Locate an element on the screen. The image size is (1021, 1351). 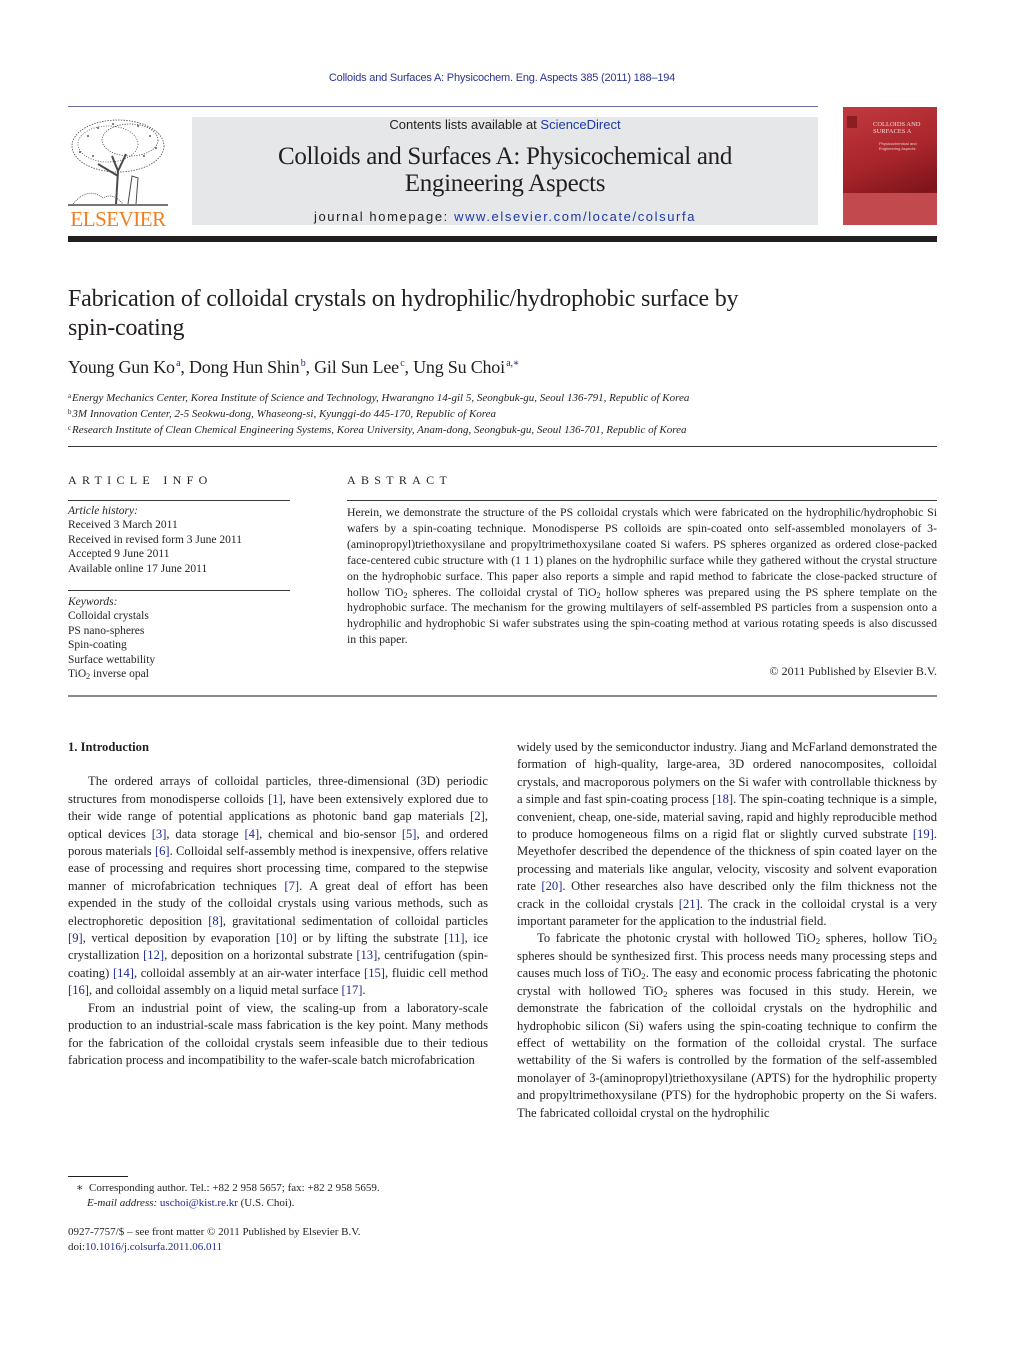
history-item: Available online 17 June 2011 is located at coordinates (138, 568).